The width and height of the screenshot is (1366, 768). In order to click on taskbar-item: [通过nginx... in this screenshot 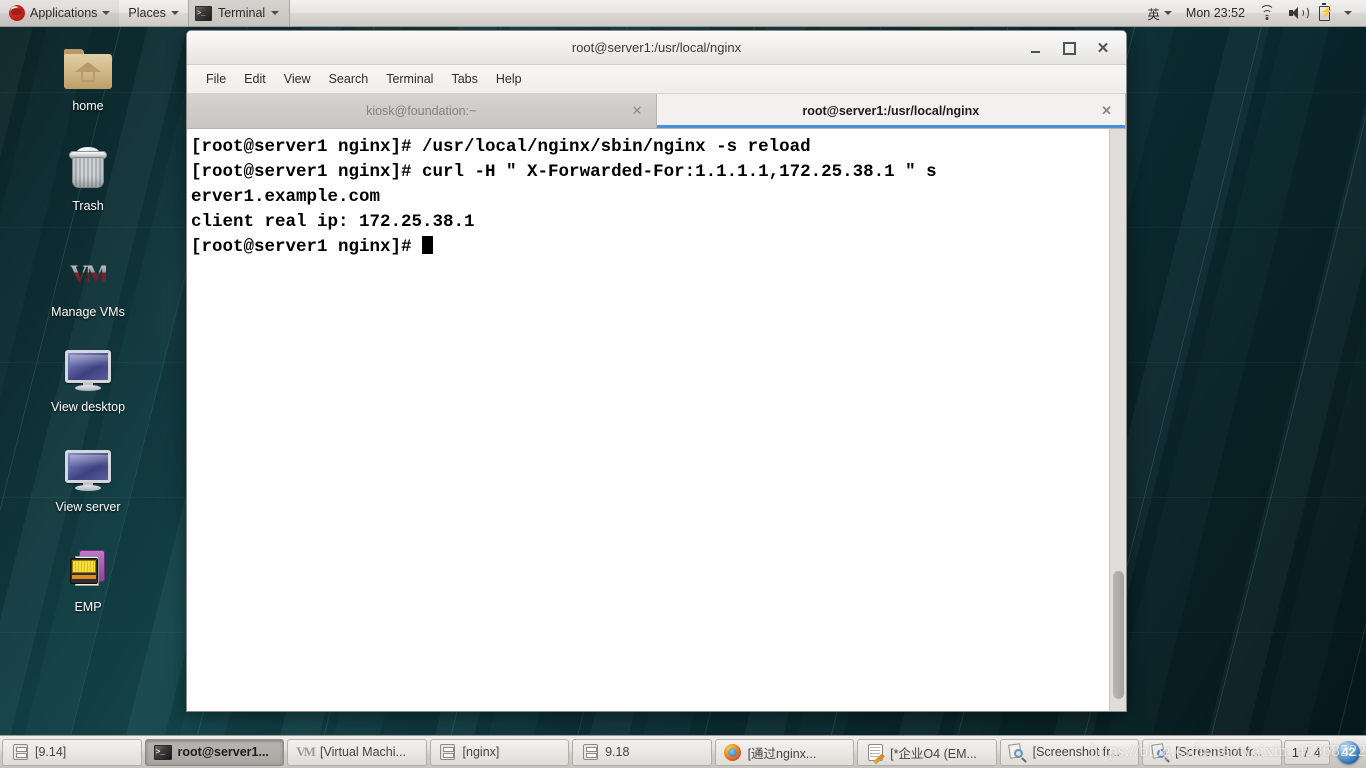, I will do `click(784, 752)`.